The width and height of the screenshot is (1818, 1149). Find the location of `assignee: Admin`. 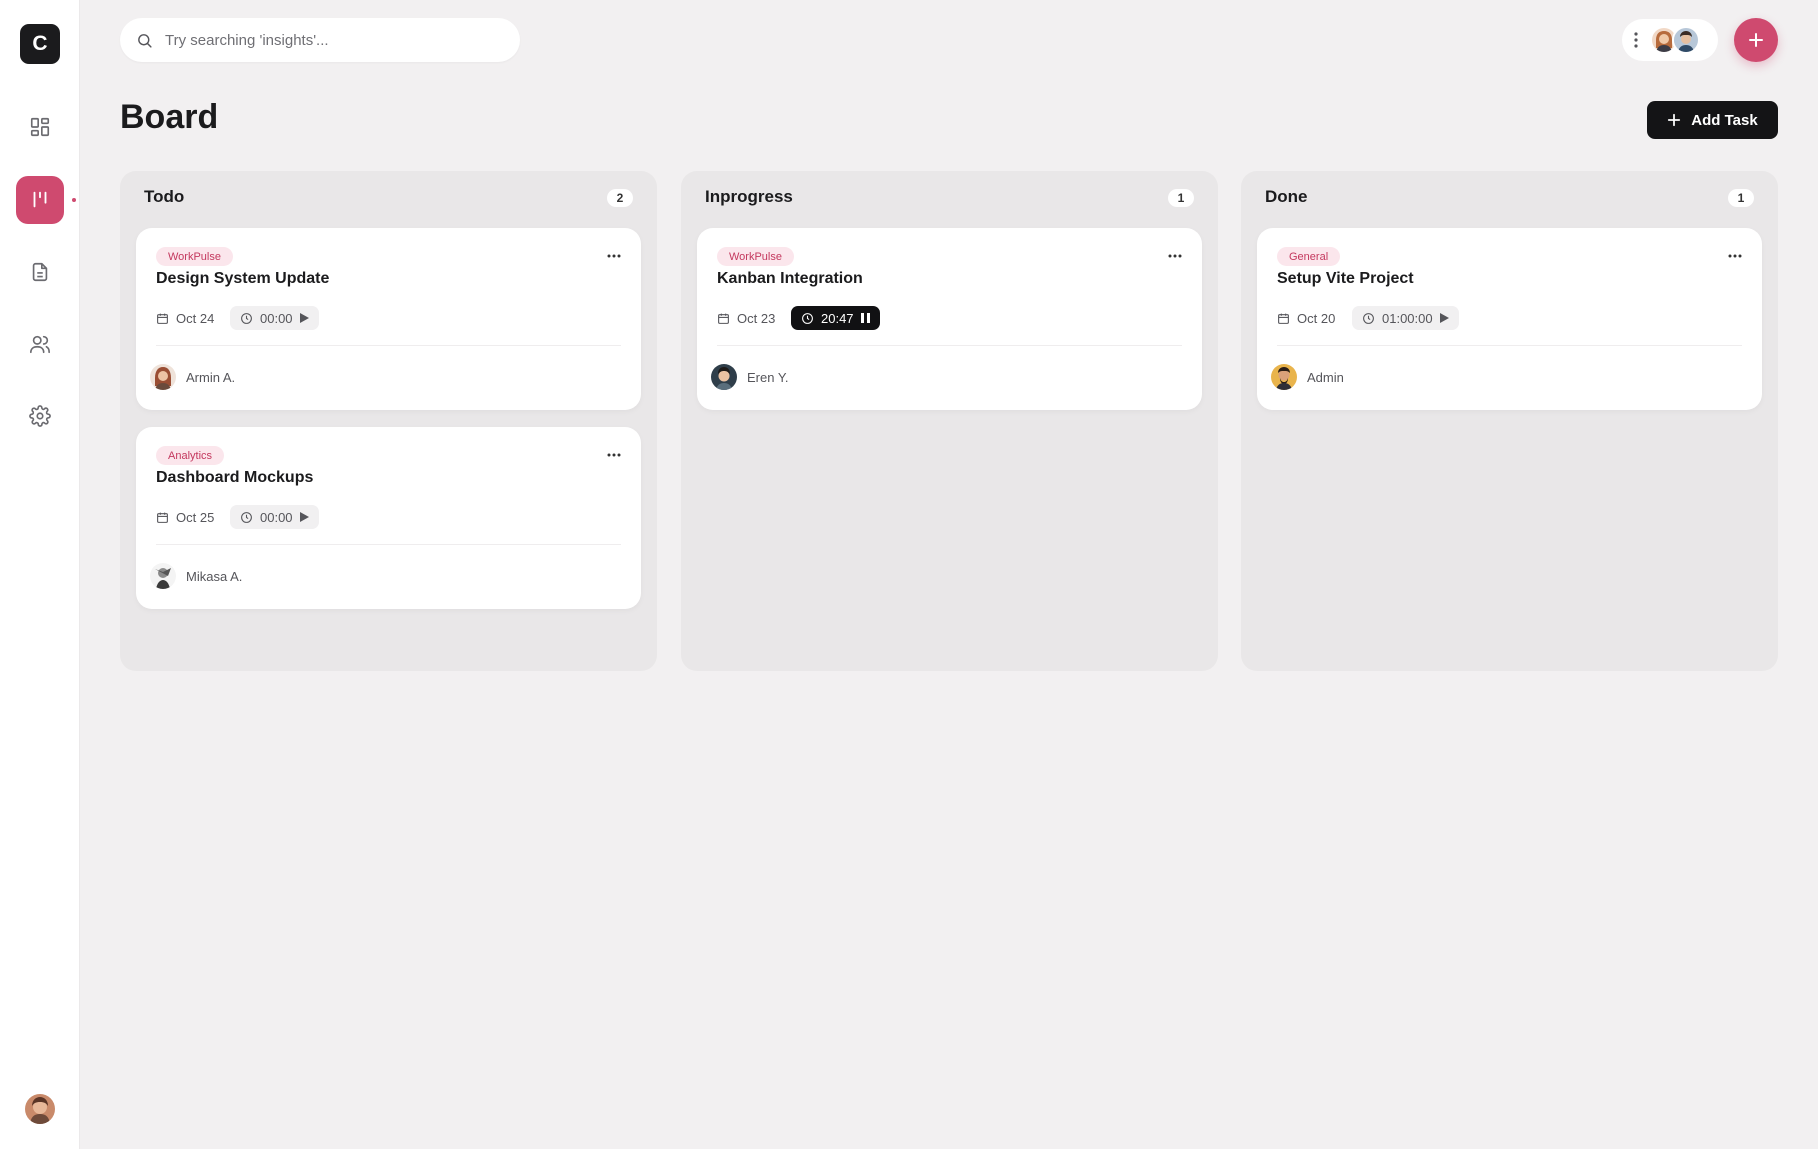

assignee: Admin is located at coordinates (1307, 377).